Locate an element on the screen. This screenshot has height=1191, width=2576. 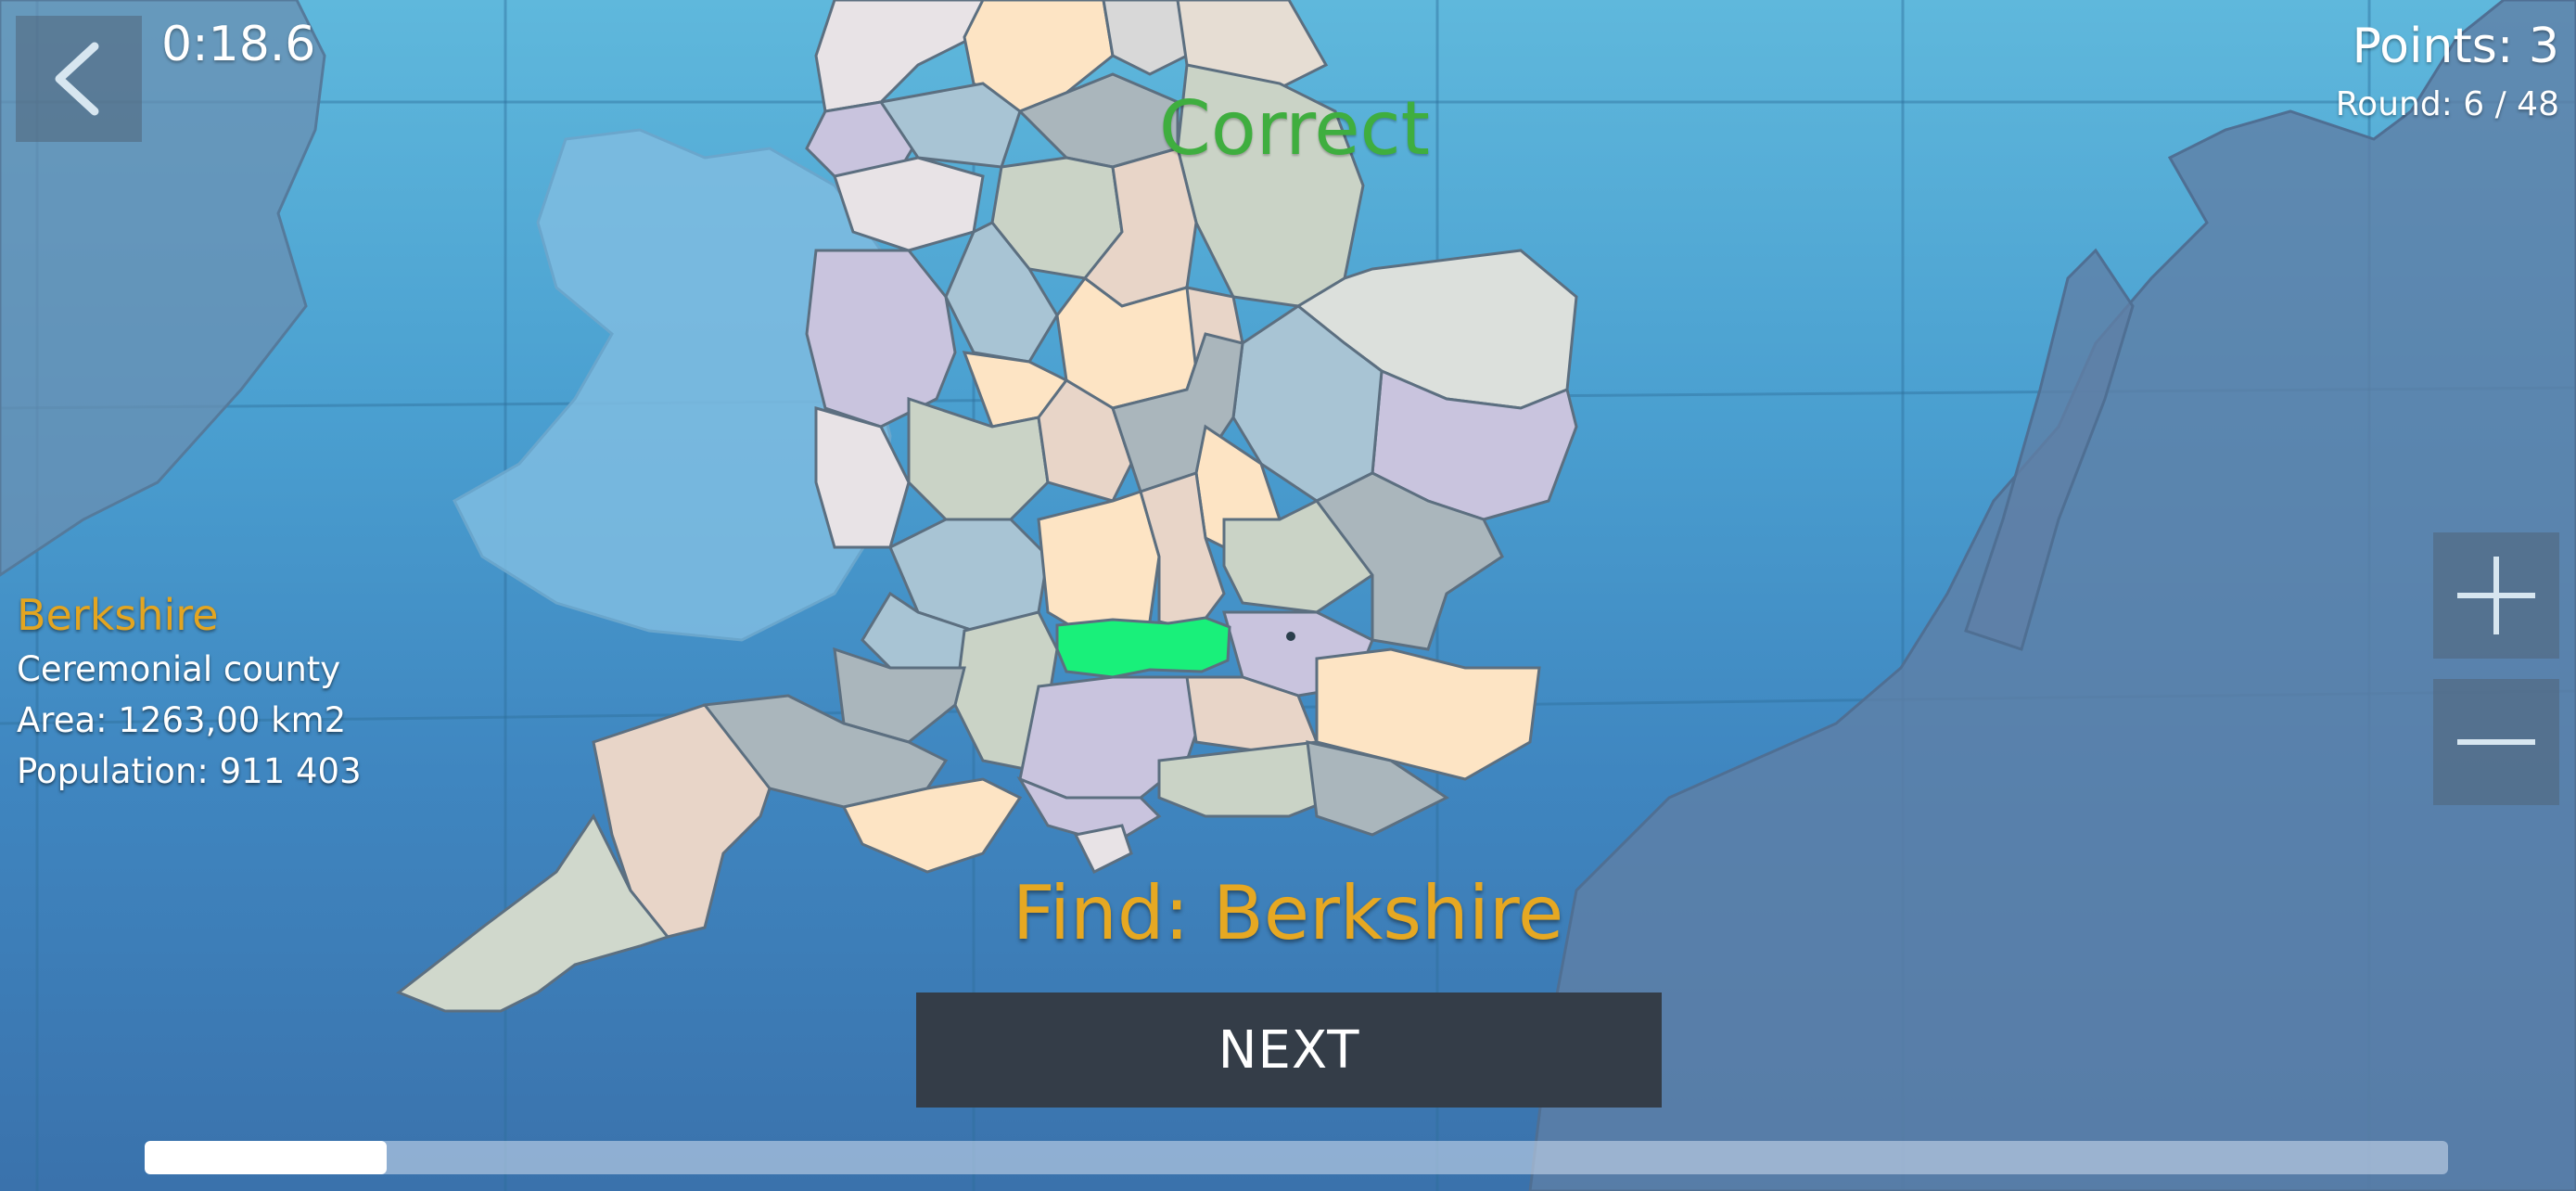
round-progress-fill is located at coordinates (266, 1157).